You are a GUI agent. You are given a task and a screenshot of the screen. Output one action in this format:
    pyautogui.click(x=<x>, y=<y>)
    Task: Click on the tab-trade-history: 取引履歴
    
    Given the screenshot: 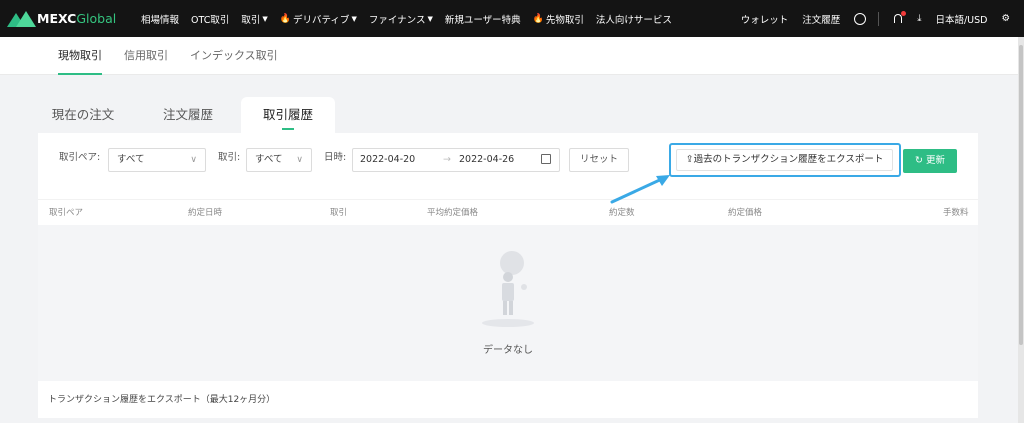 What is the action you would take?
    pyautogui.click(x=288, y=115)
    